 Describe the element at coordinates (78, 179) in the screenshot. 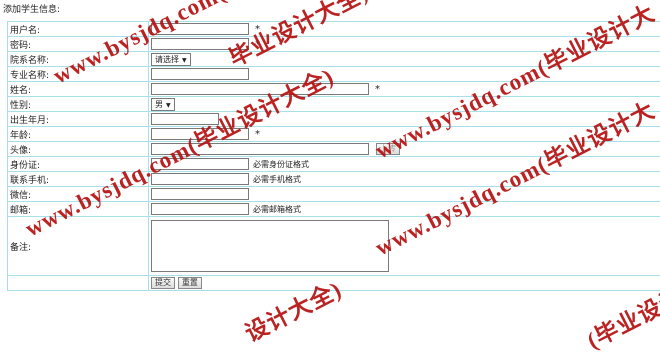

I see `phone-label: 联系手机:` at that location.